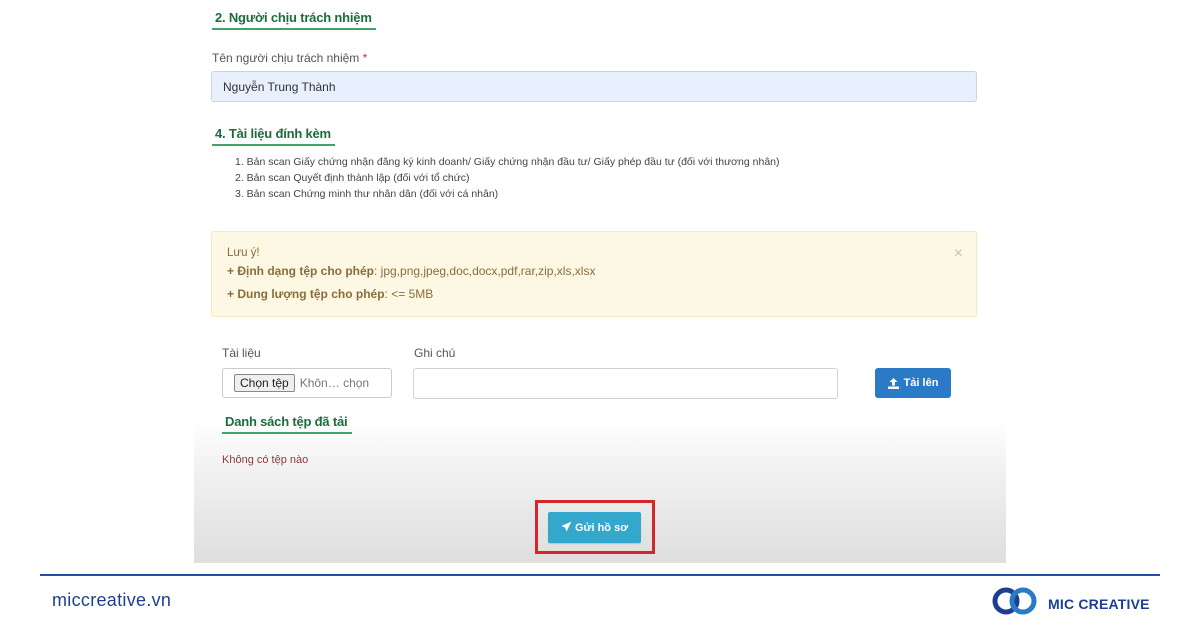 The width and height of the screenshot is (1200, 630). I want to click on document-label: Tài liệu, so click(241, 353).